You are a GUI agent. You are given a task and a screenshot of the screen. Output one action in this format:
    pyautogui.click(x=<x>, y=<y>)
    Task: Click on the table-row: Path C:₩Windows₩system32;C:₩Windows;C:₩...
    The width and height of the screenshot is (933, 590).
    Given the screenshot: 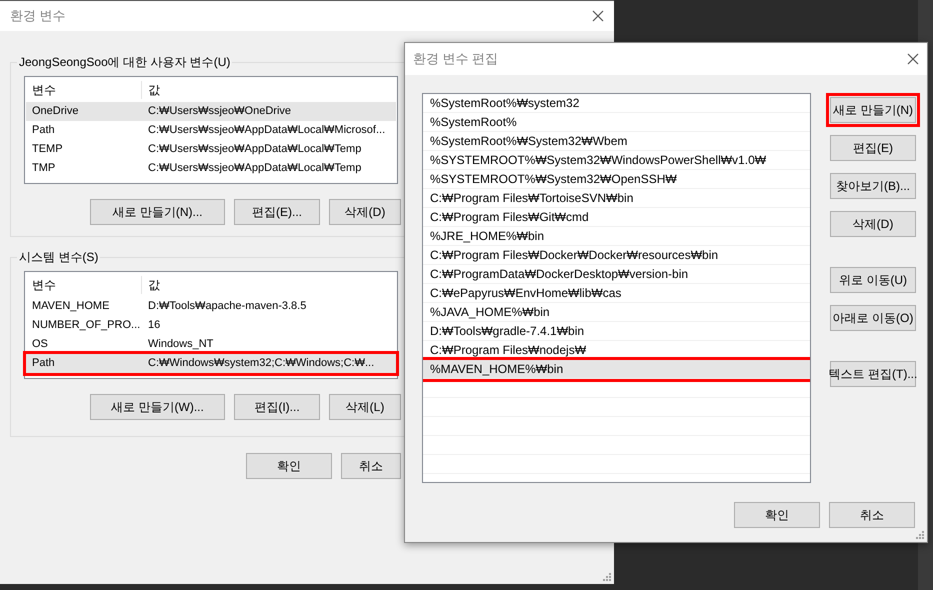 What is the action you would take?
    pyautogui.click(x=211, y=363)
    